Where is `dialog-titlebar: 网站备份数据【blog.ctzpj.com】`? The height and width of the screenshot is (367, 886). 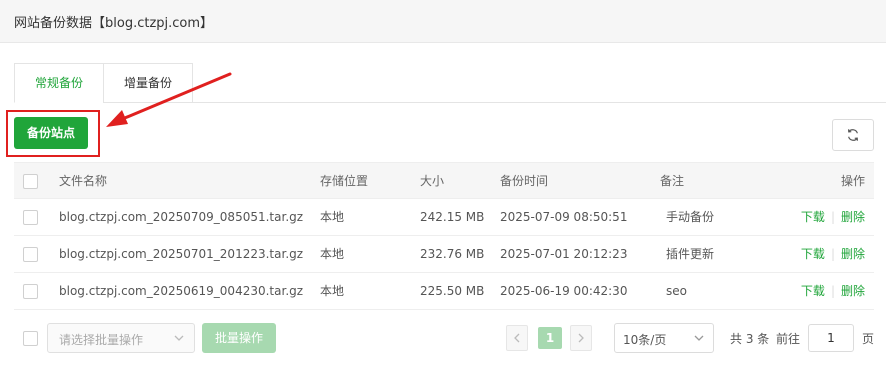
dialog-titlebar: 网站备份数据【blog.ctzpj.com】 is located at coordinates (443, 21).